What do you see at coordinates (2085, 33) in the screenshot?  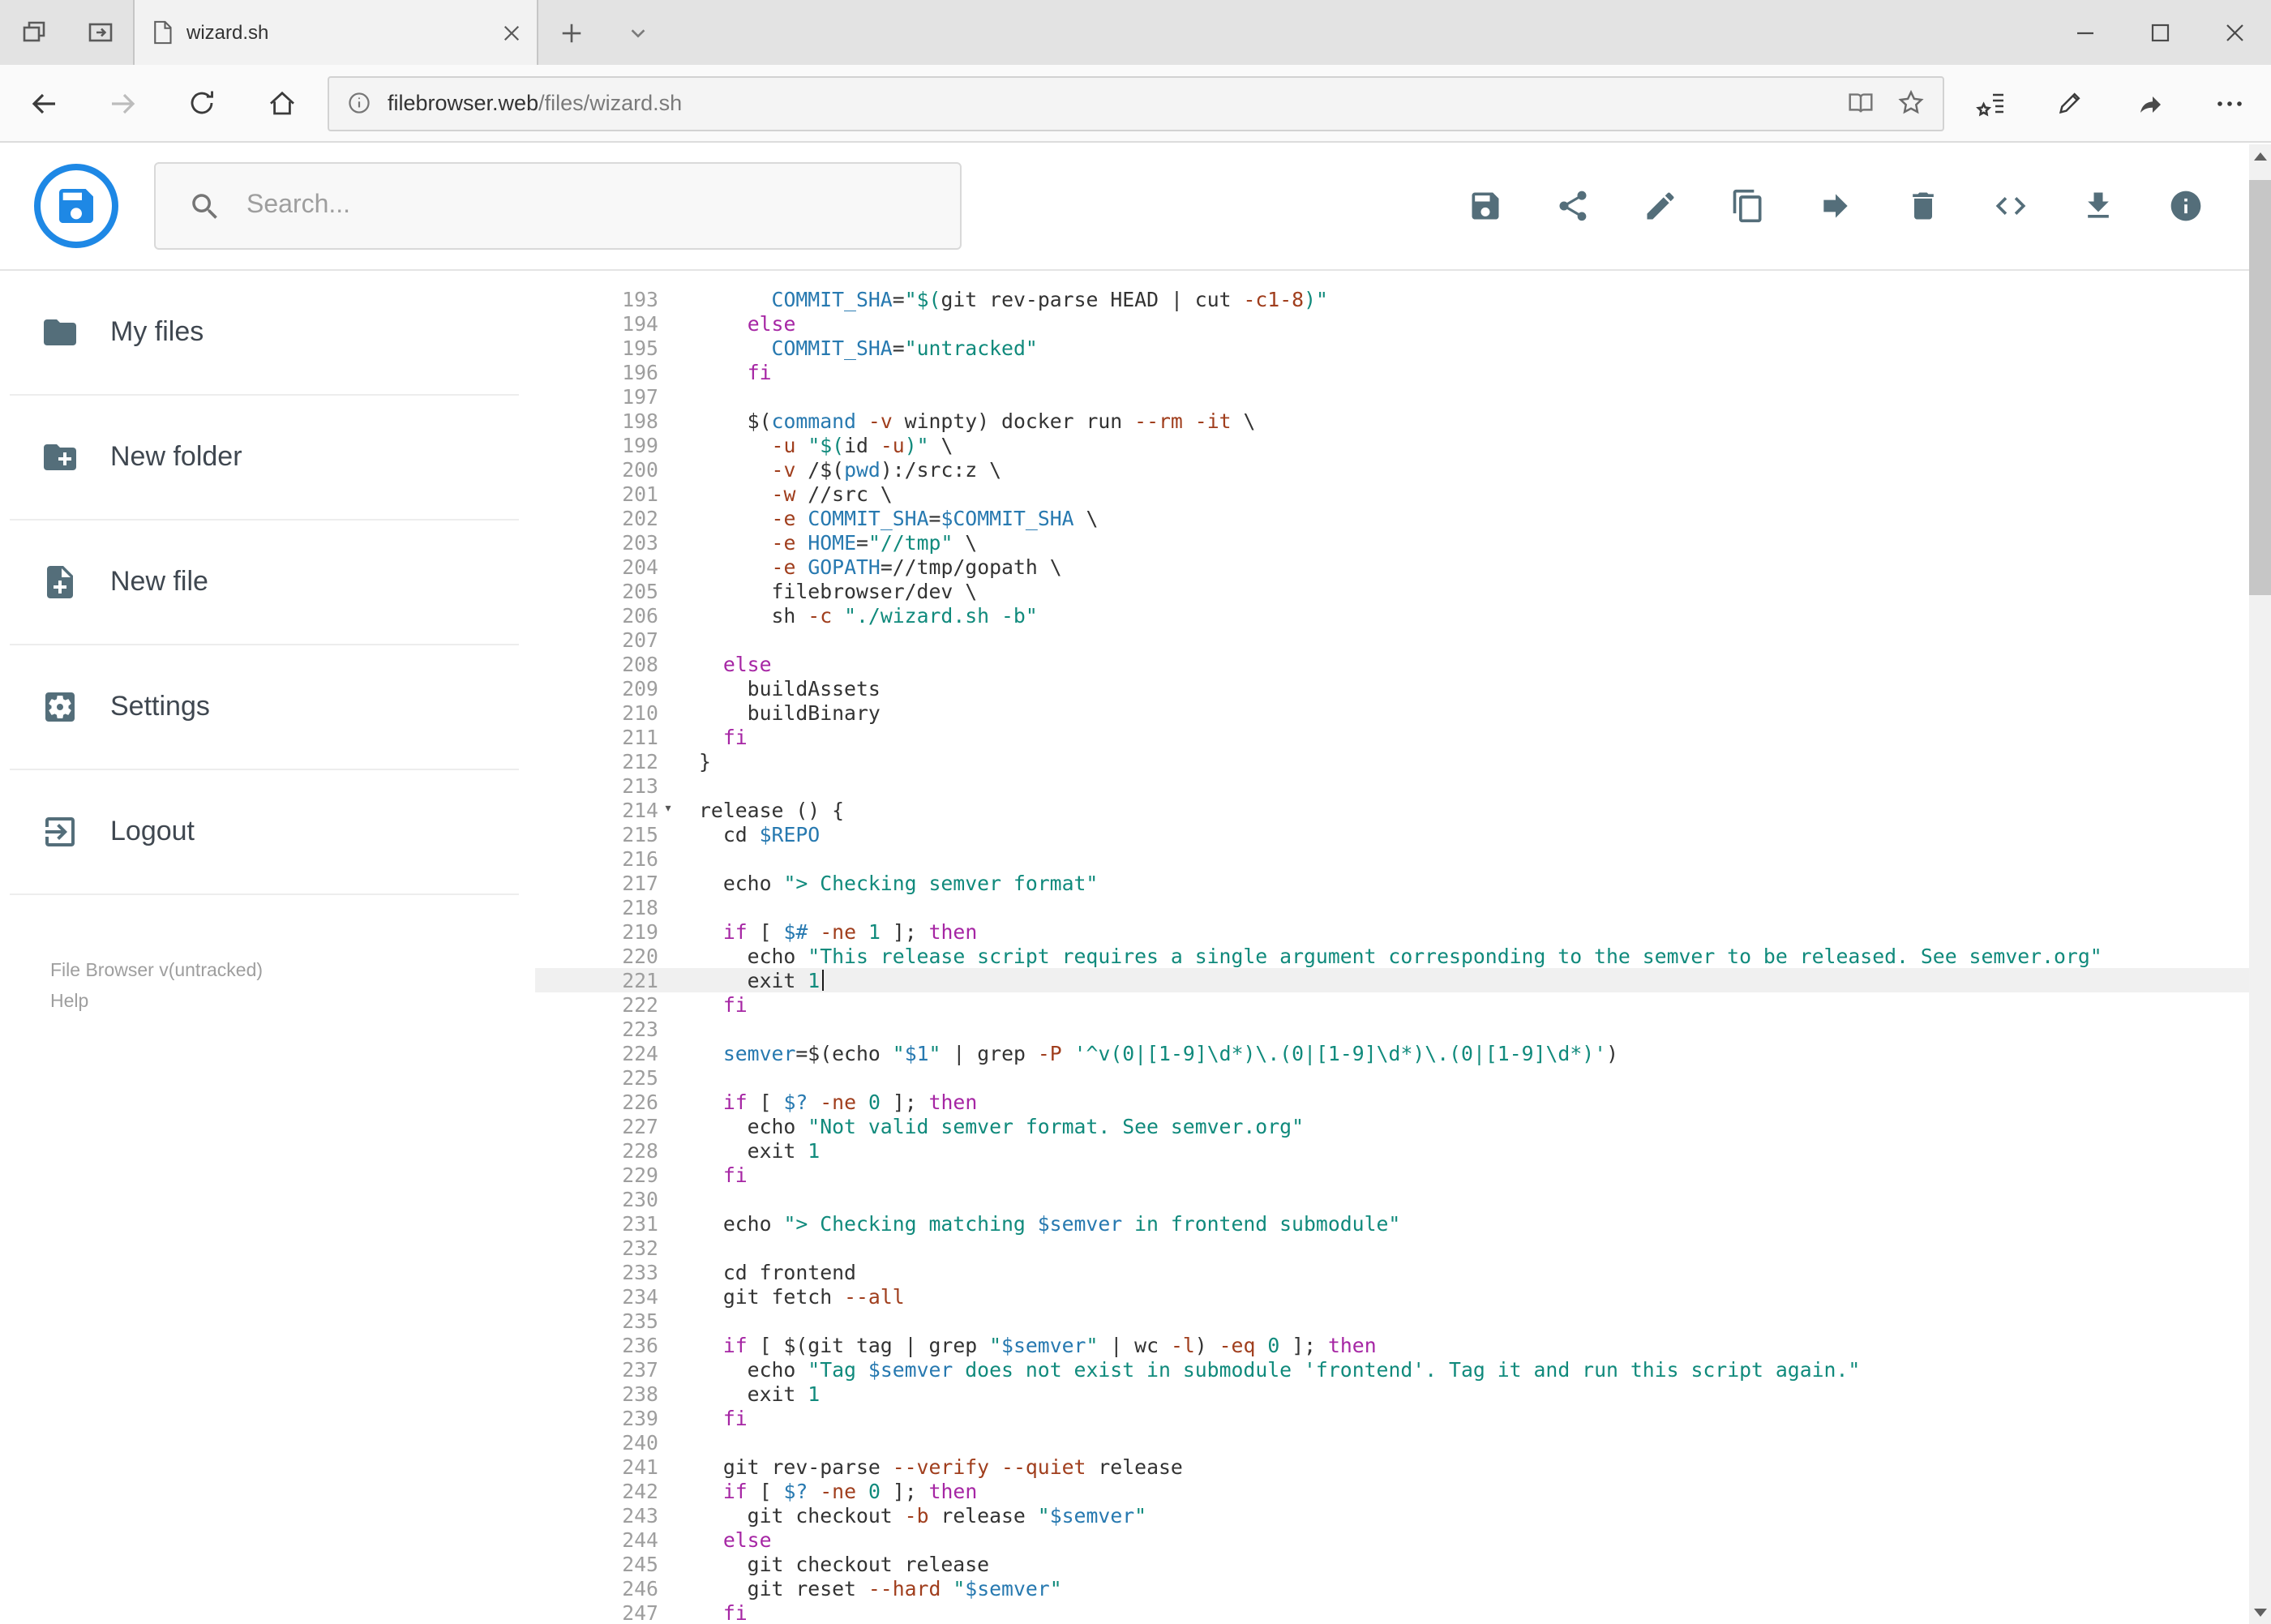 I see `minimize-button` at bounding box center [2085, 33].